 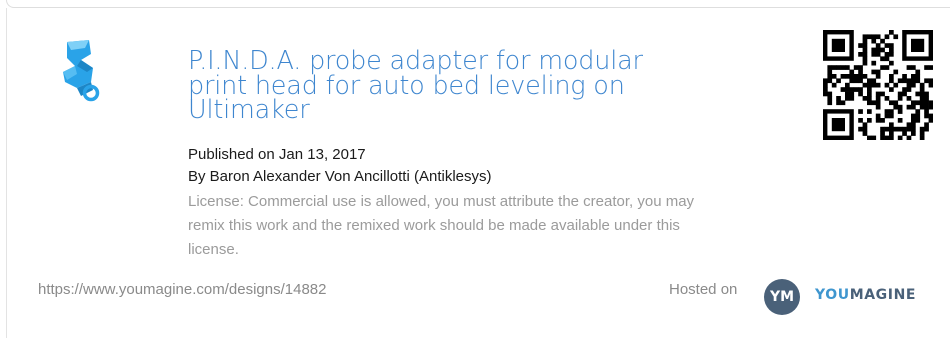 I want to click on qr-code-icon, so click(x=878, y=85).